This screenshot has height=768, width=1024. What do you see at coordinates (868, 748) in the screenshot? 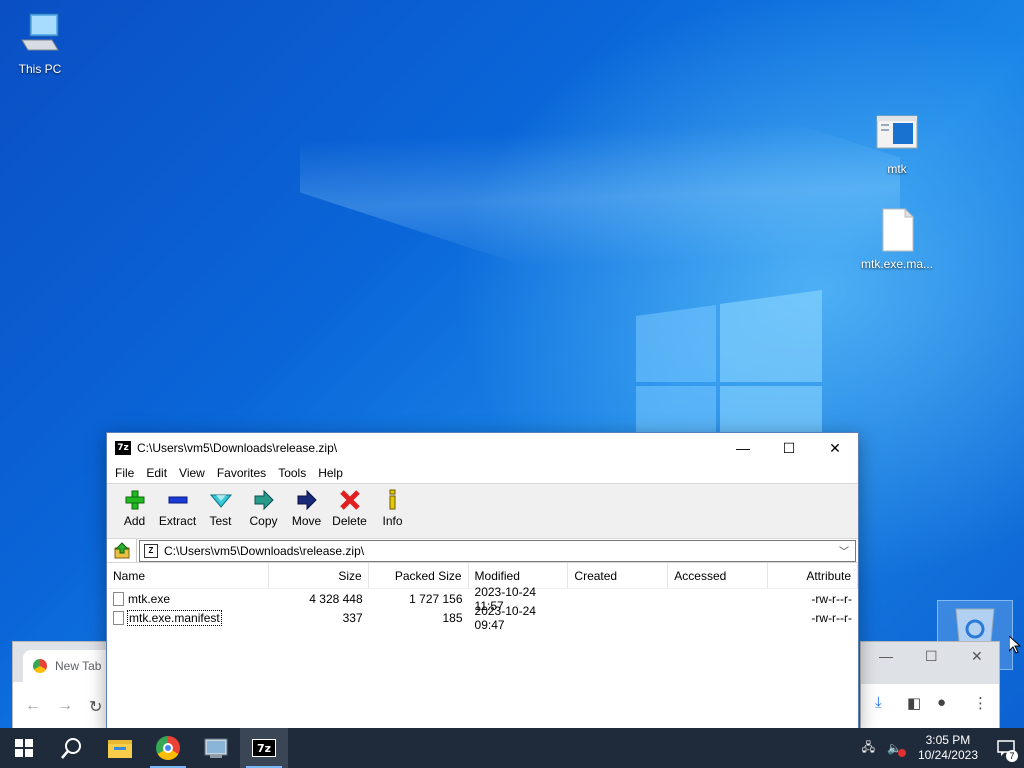
I see `network-icon: 🖧` at bounding box center [868, 748].